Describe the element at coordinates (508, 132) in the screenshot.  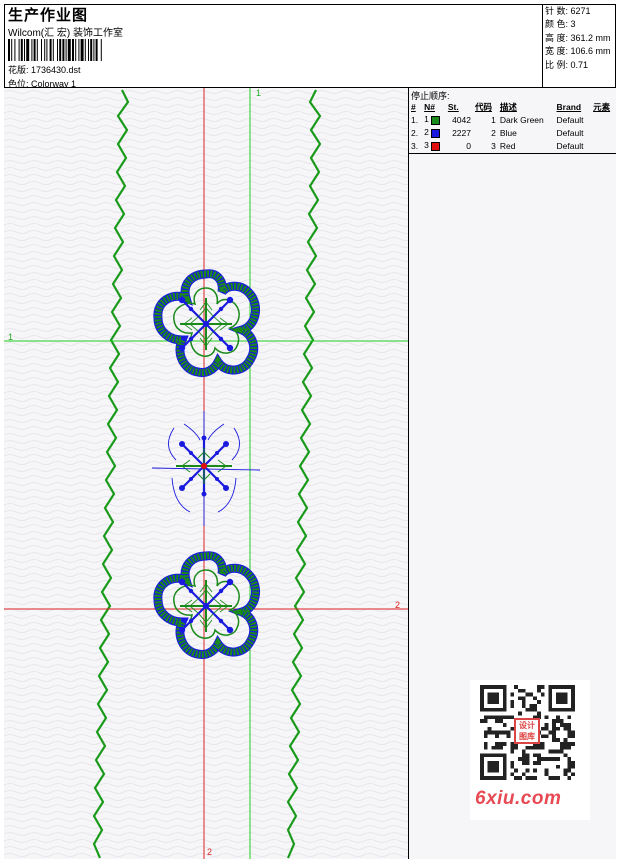
I see `row-desc: Blue` at that location.